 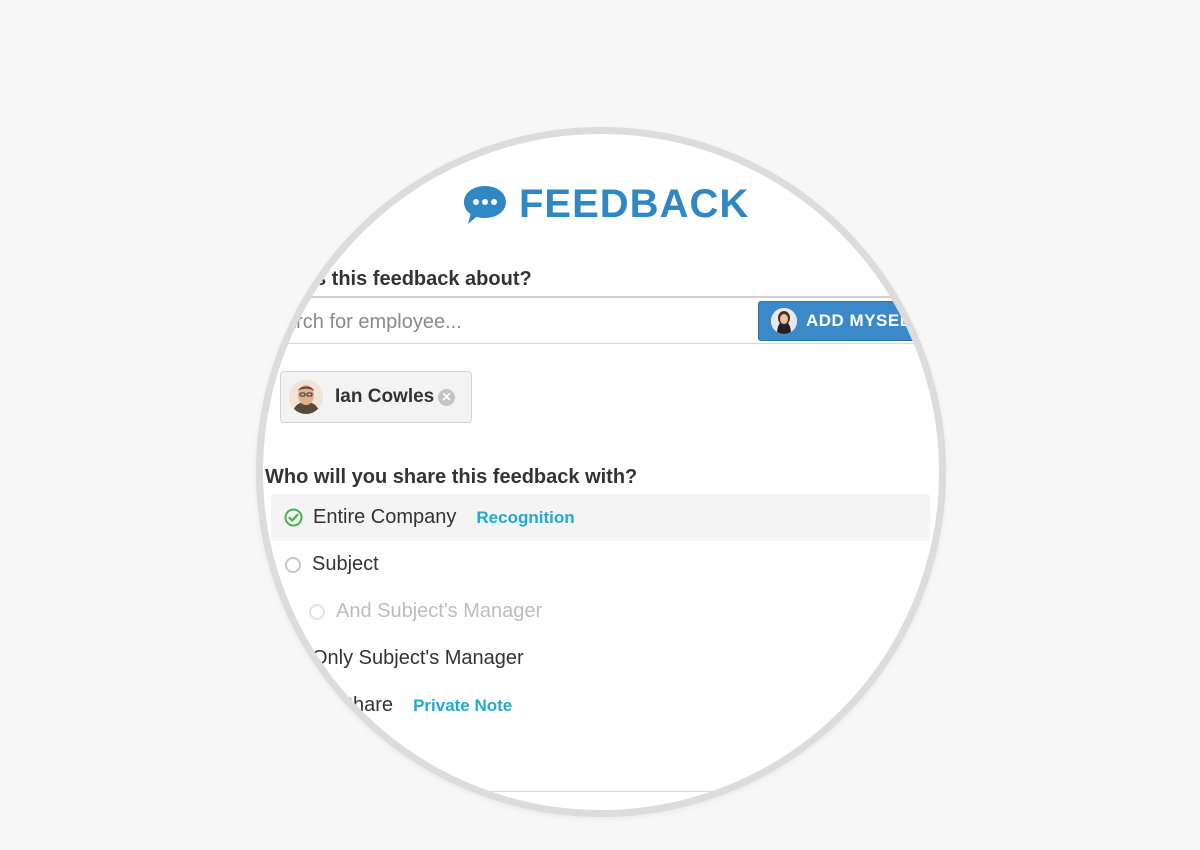 What do you see at coordinates (418, 658) in the screenshot?
I see `option-label: Only Subject's Manager` at bounding box center [418, 658].